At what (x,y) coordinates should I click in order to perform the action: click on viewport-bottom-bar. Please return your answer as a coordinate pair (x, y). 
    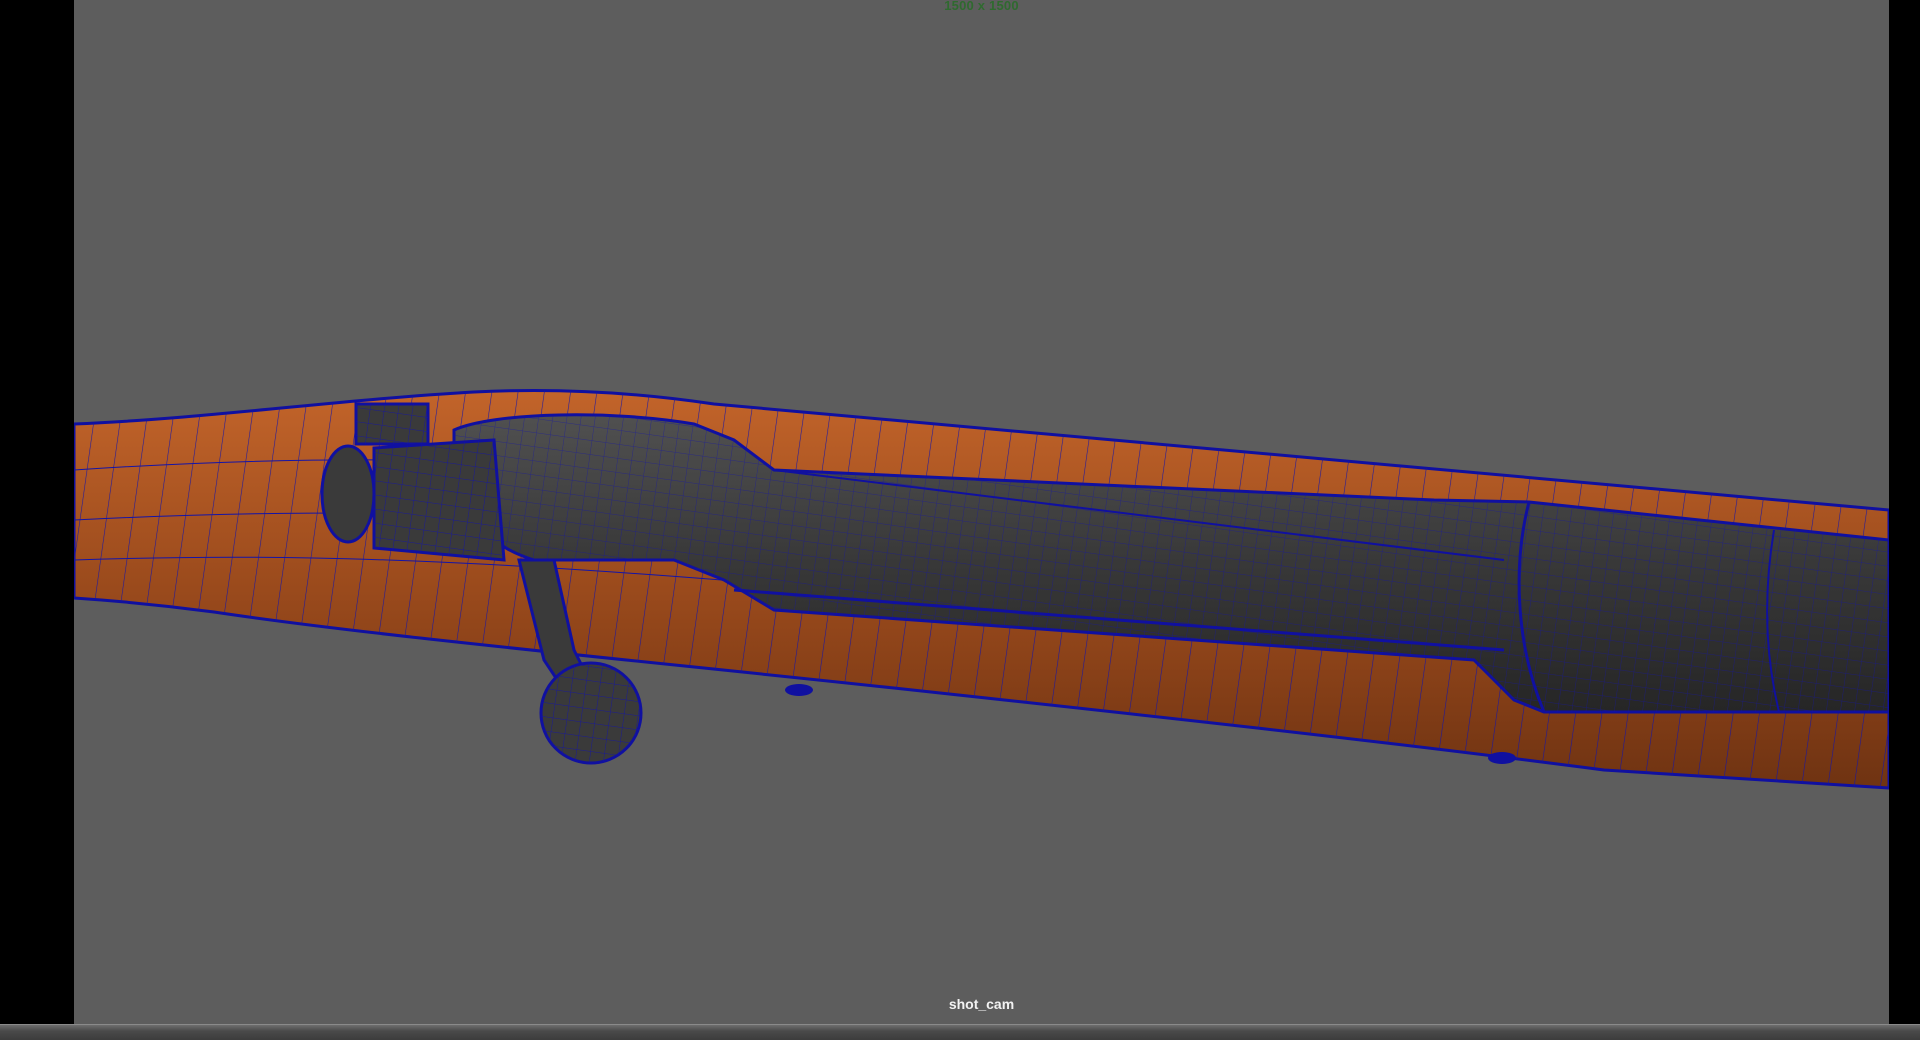
    Looking at the image, I should click on (960, 1032).